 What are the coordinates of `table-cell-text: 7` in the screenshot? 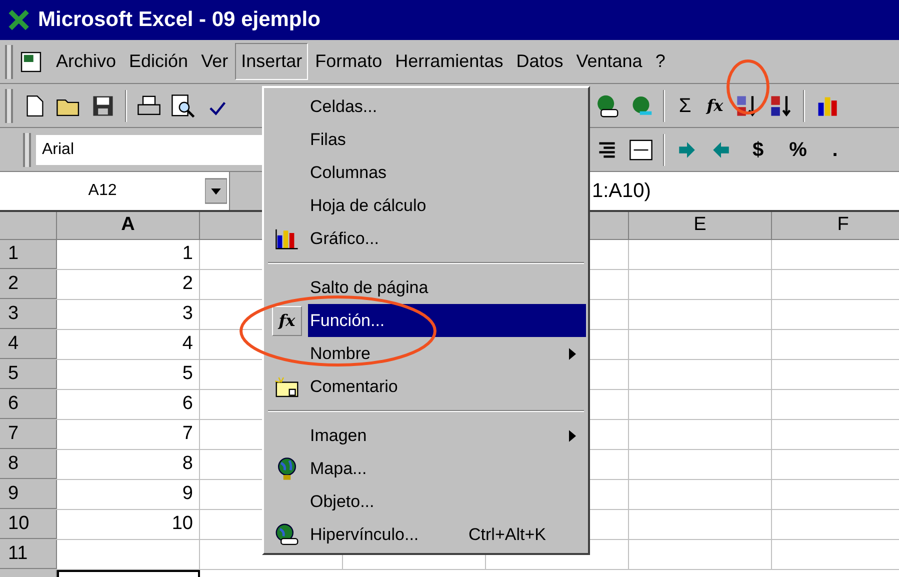 It's located at (187, 434).